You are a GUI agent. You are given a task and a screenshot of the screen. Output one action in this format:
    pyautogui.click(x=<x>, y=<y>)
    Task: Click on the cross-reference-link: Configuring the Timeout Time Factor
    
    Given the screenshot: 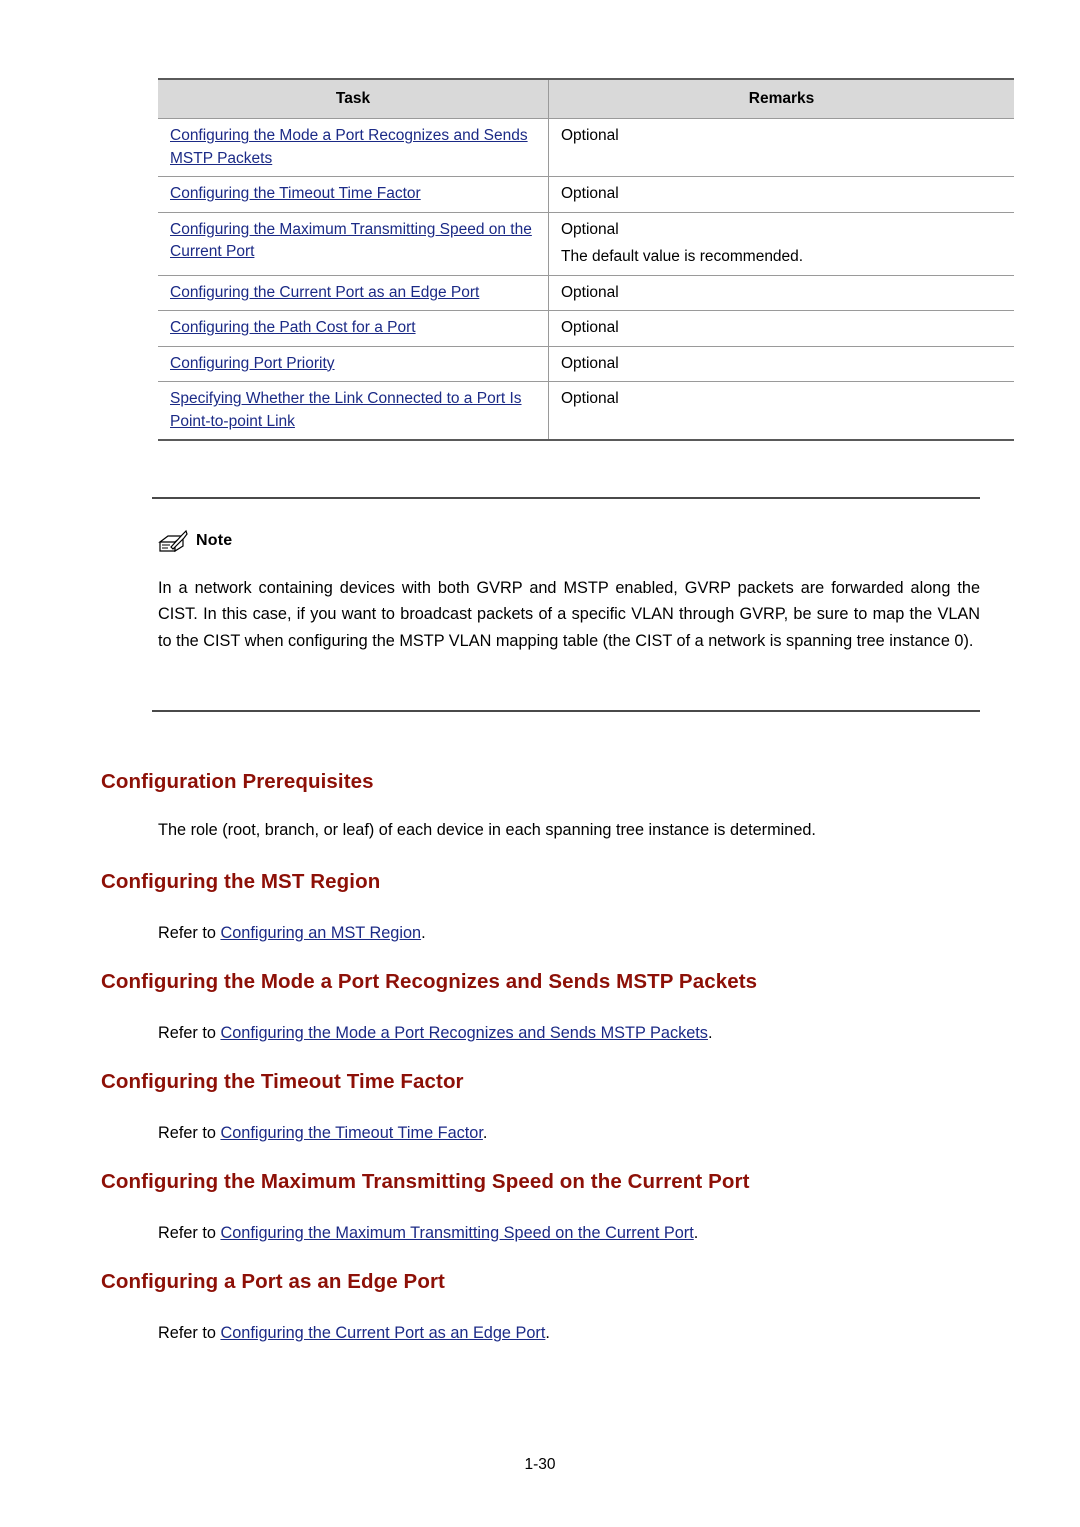 What is the action you would take?
    pyautogui.click(x=351, y=1133)
    